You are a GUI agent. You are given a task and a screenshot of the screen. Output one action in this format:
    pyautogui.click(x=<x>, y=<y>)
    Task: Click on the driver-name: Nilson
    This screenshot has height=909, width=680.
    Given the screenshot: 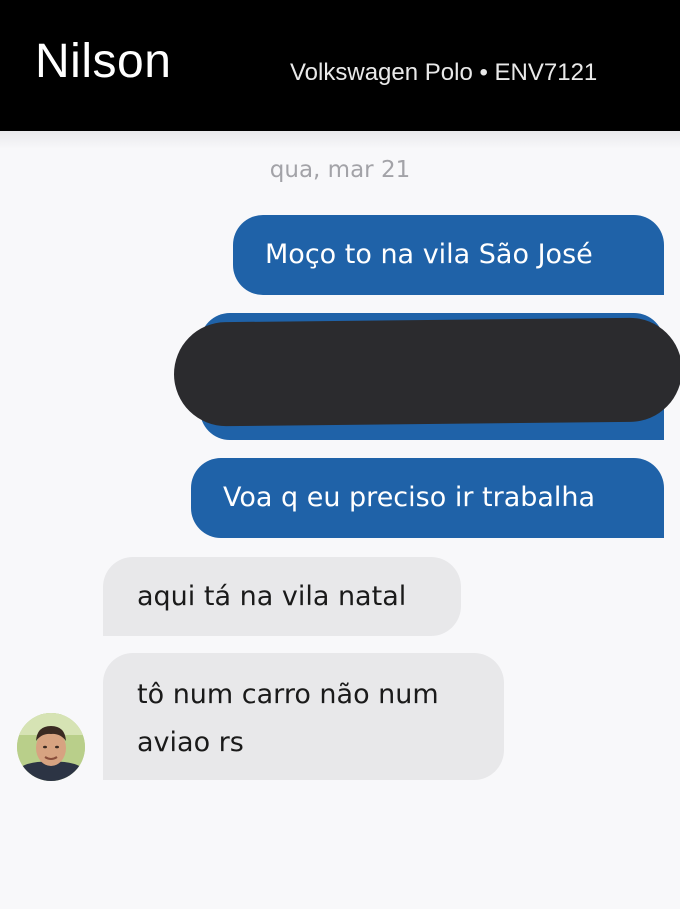 What is the action you would take?
    pyautogui.click(x=103, y=61)
    